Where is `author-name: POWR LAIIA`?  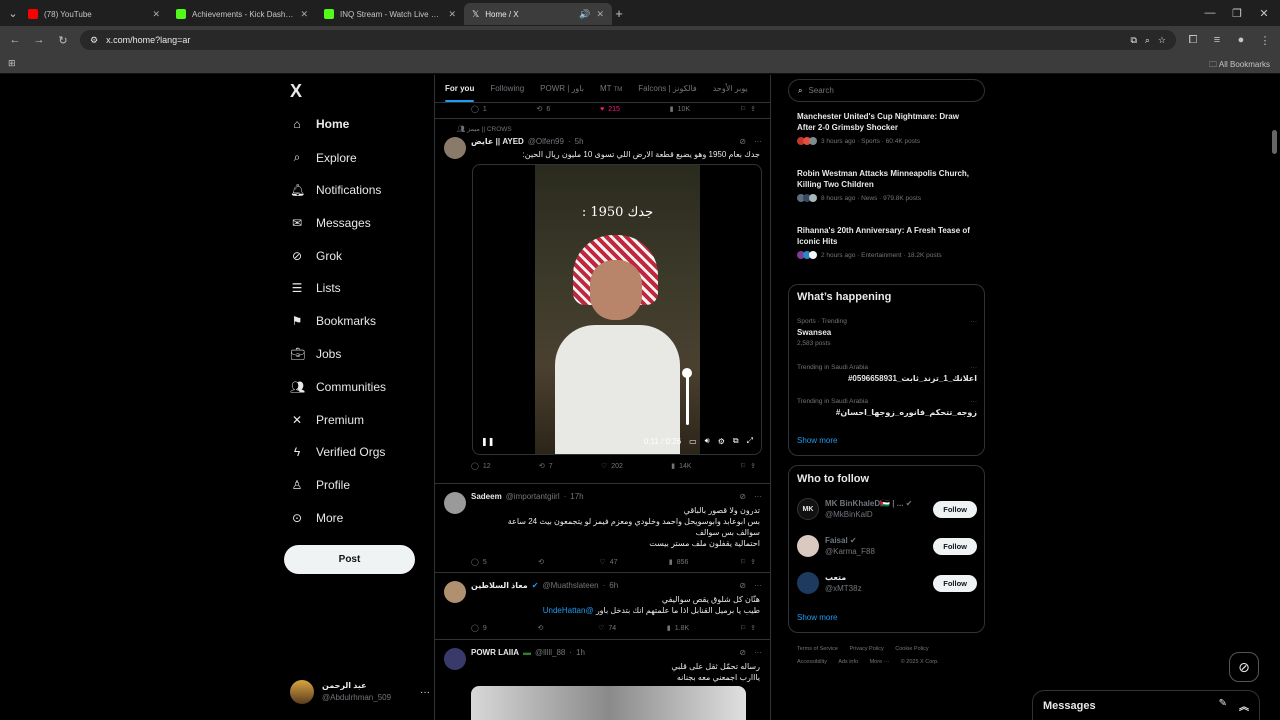
author-name: POWR LAIIA is located at coordinates (495, 652).